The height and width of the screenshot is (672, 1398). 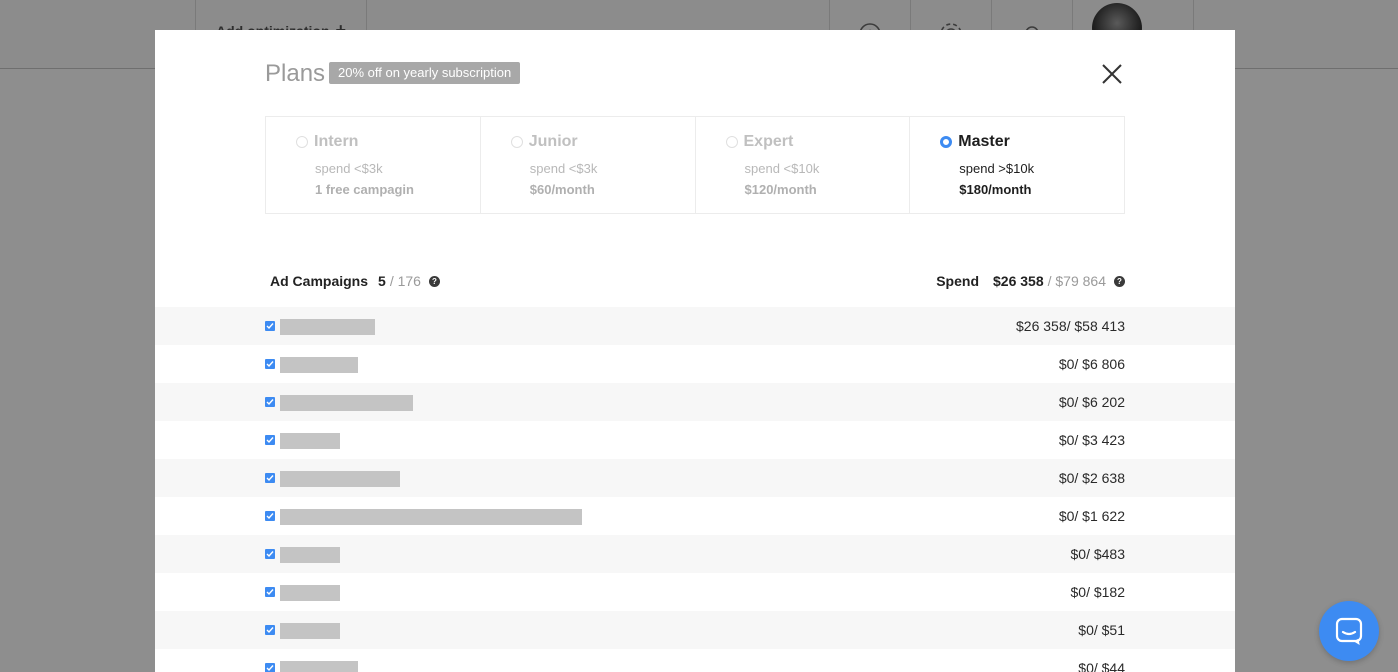 I want to click on plan-card-master: Master spend >$10k $180/month, so click(x=1017, y=165).